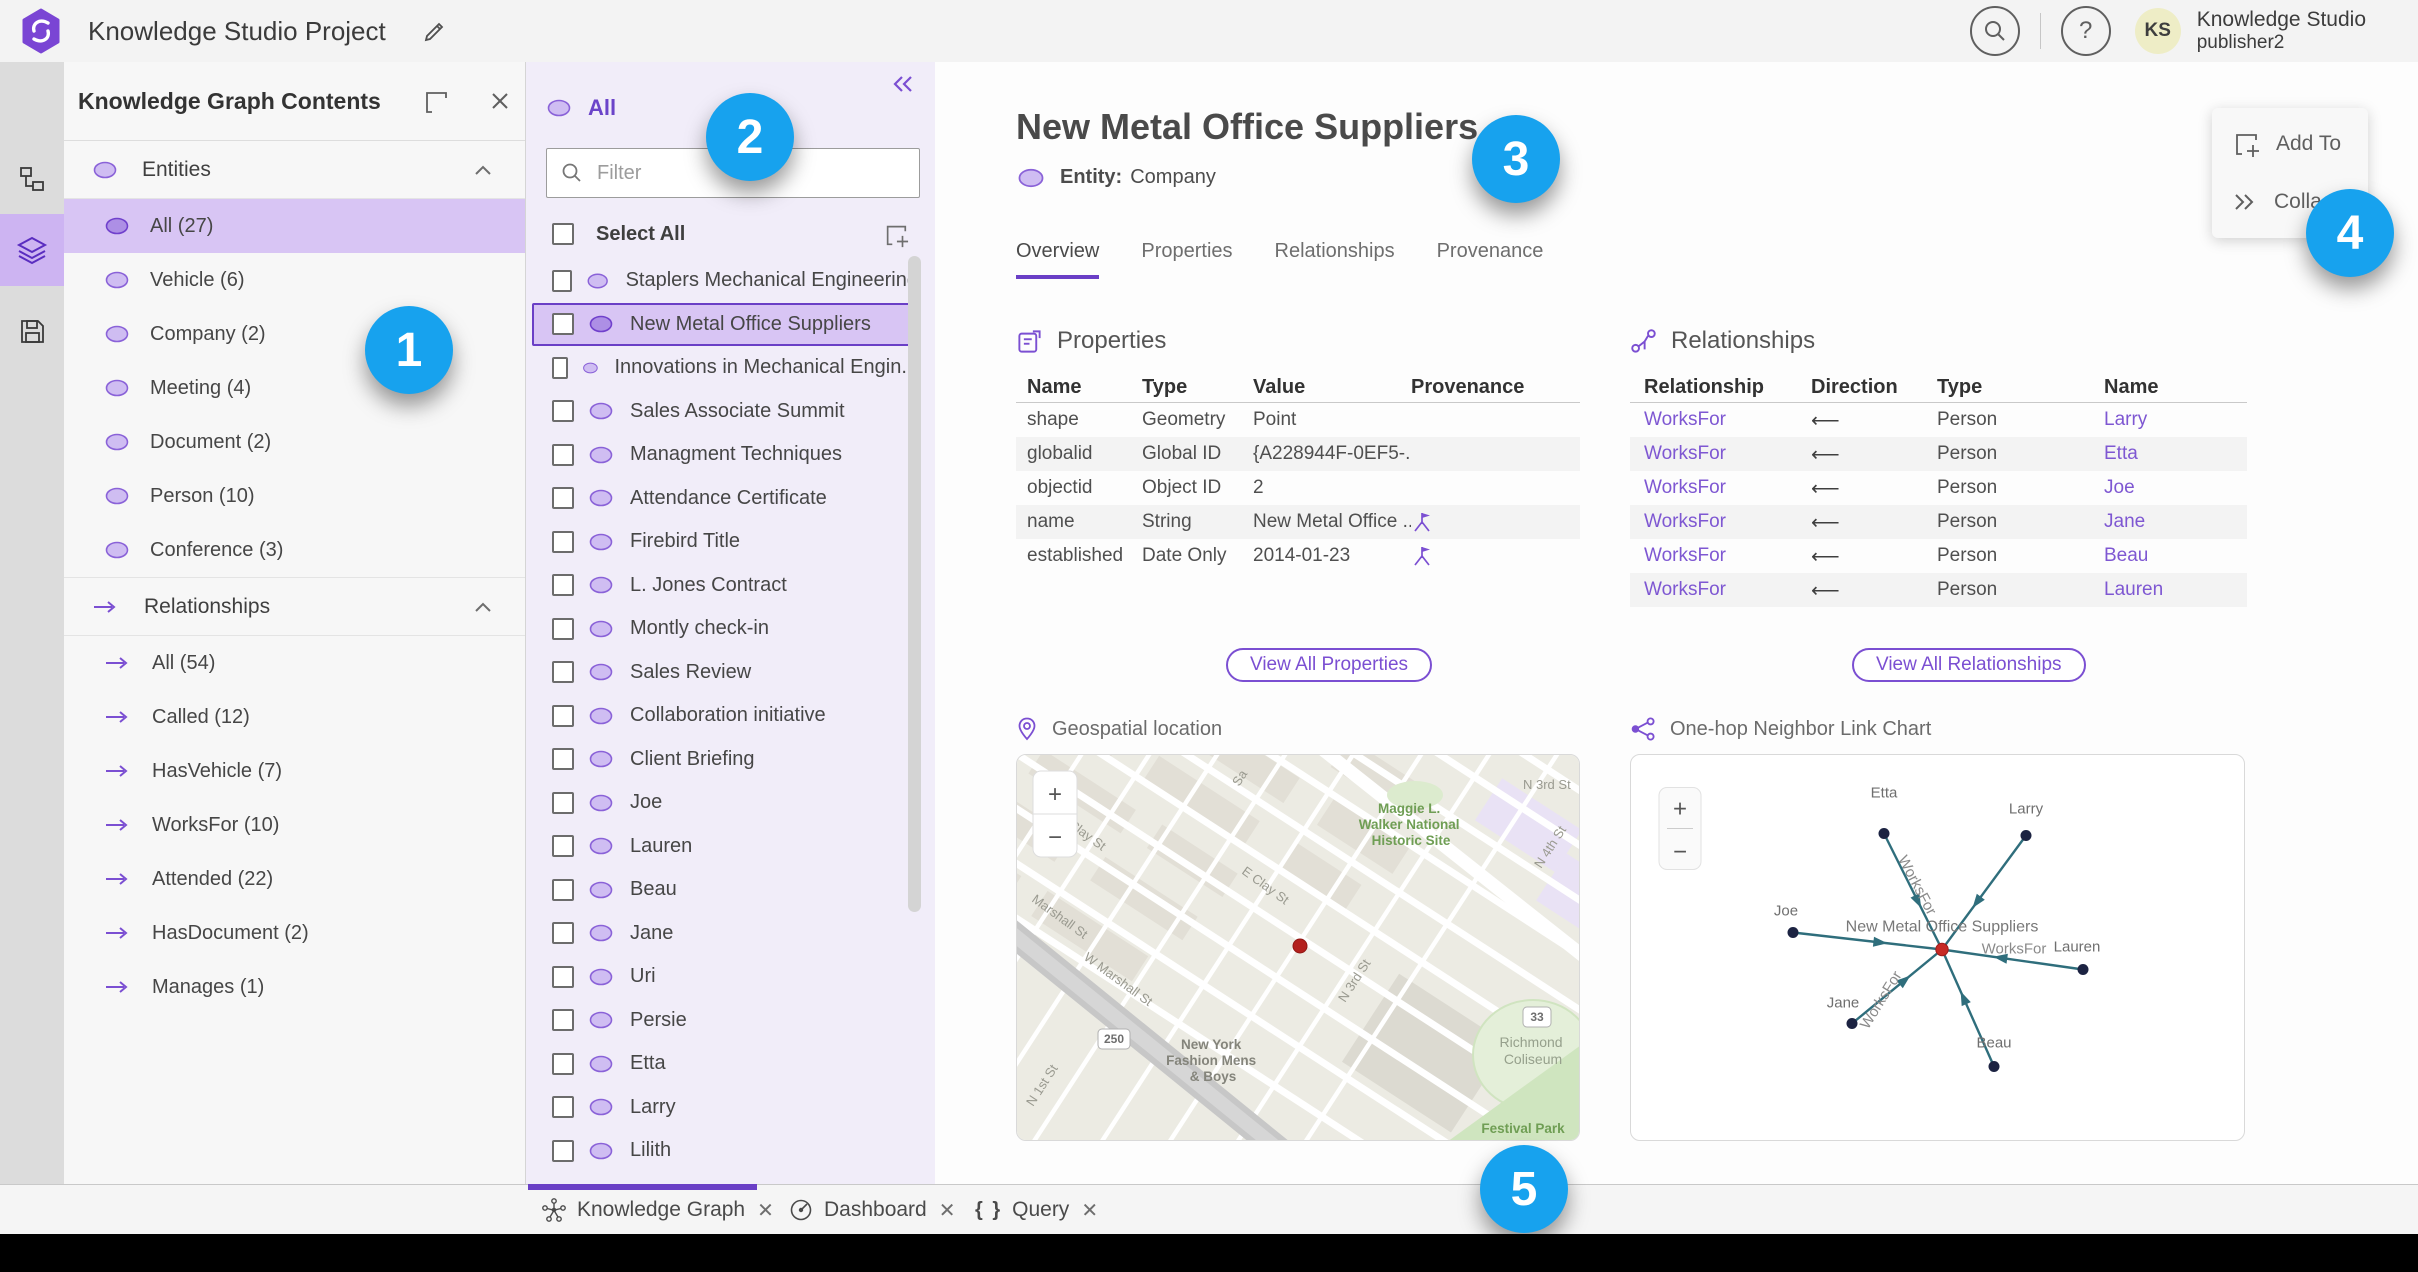 The image size is (2418, 1272). Describe the element at coordinates (725, 1151) in the screenshot. I see `entity-instance-item: Lilith` at that location.